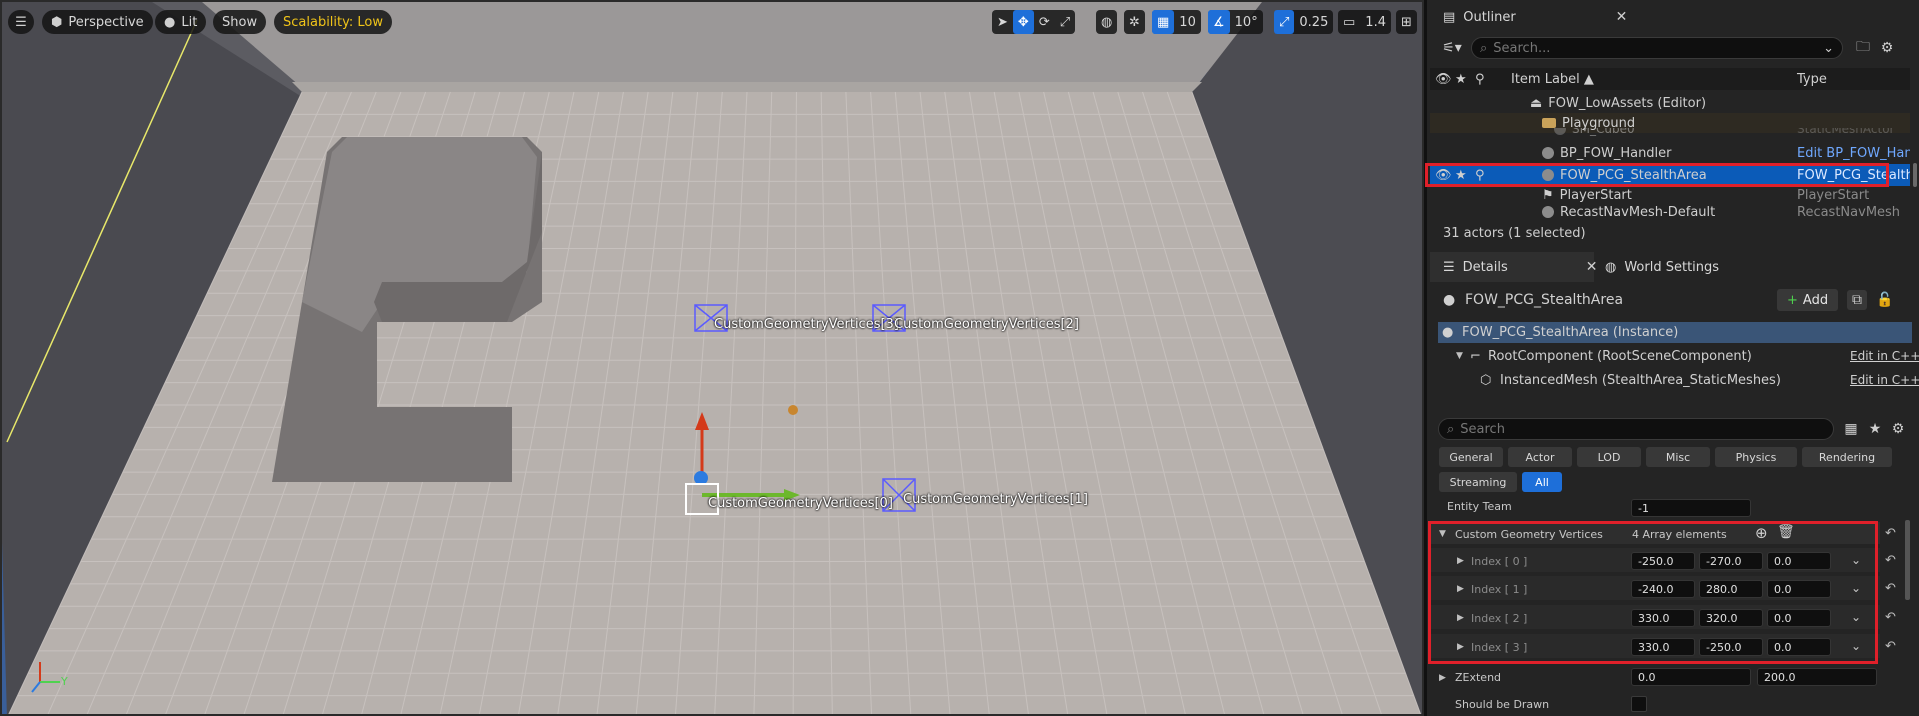 This screenshot has width=1919, height=716. I want to click on outliner-row: SM_Cube0 StaticMeshActor, so click(1670, 133).